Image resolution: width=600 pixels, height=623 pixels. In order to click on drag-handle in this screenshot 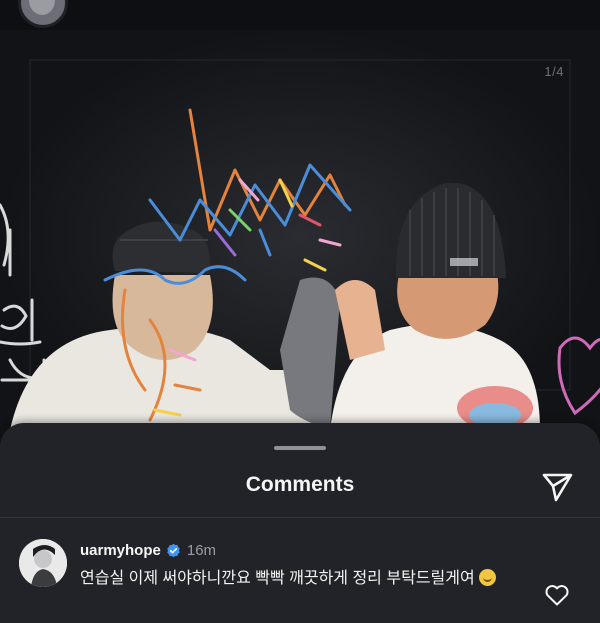, I will do `click(300, 448)`.